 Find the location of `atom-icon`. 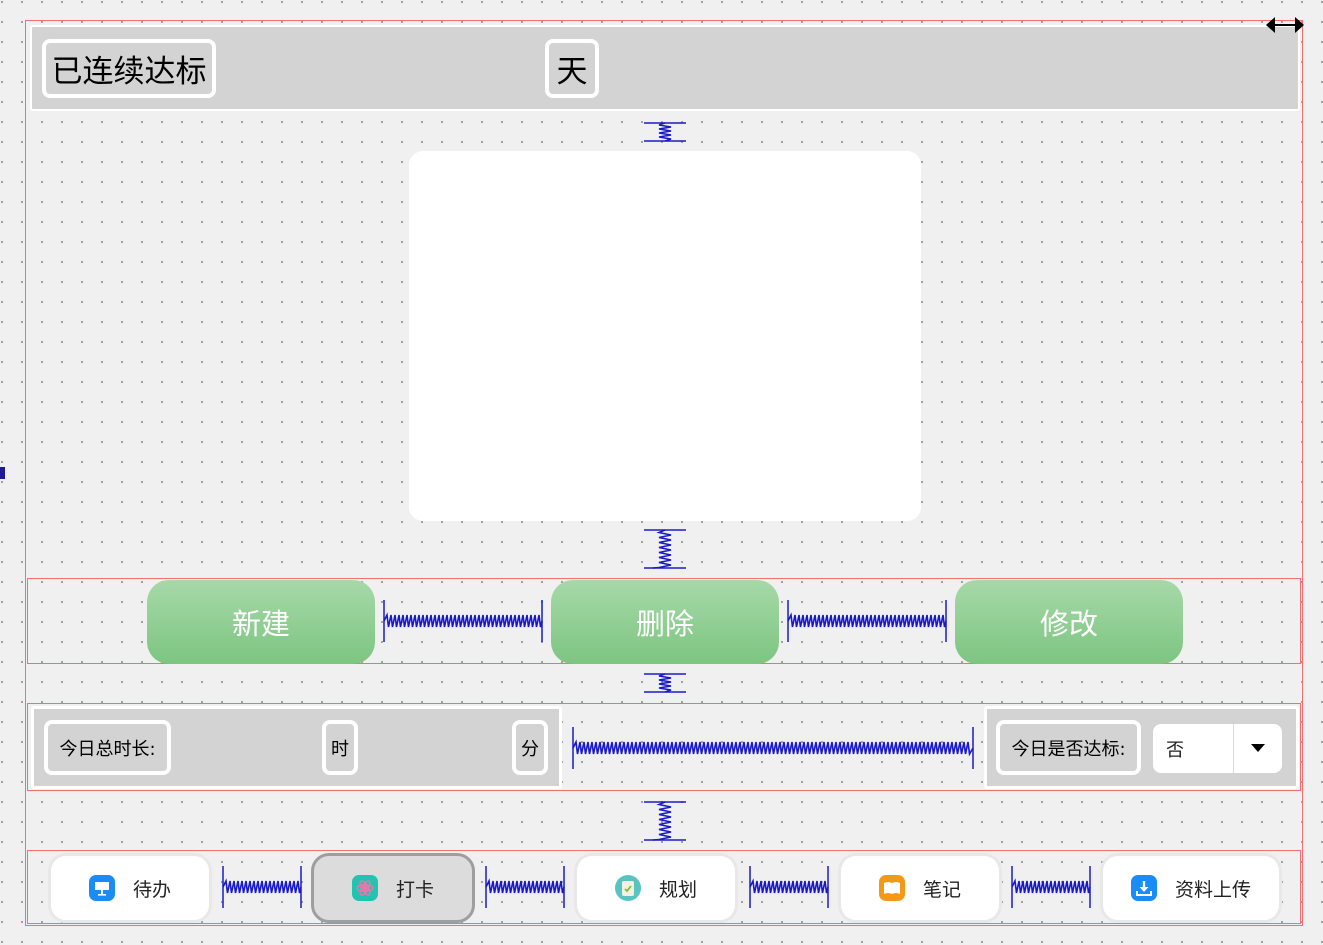

atom-icon is located at coordinates (364, 888).